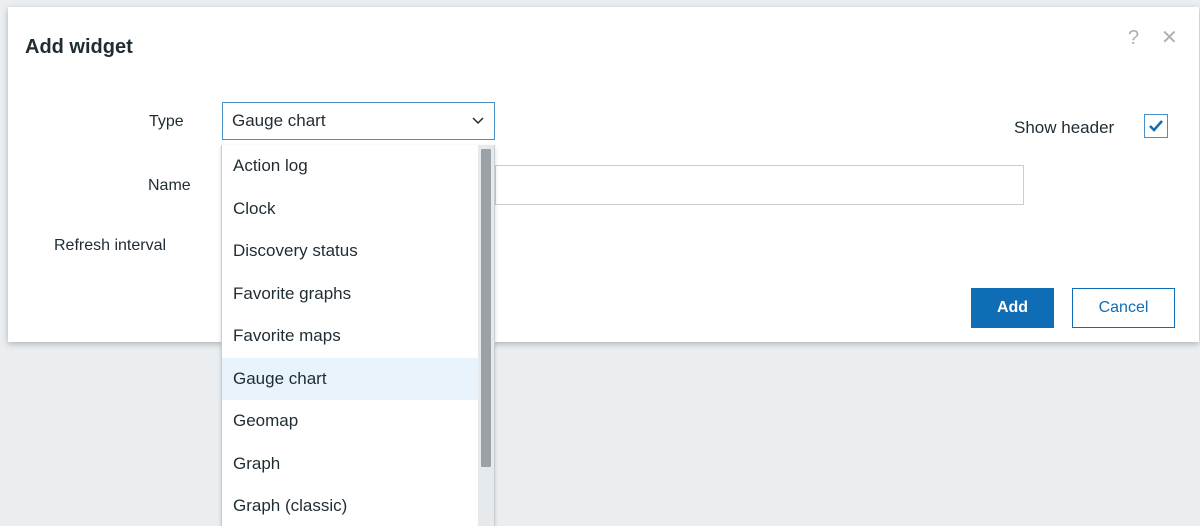 This screenshot has height=526, width=1200. I want to click on scrollbar-thumb, so click(486, 308).